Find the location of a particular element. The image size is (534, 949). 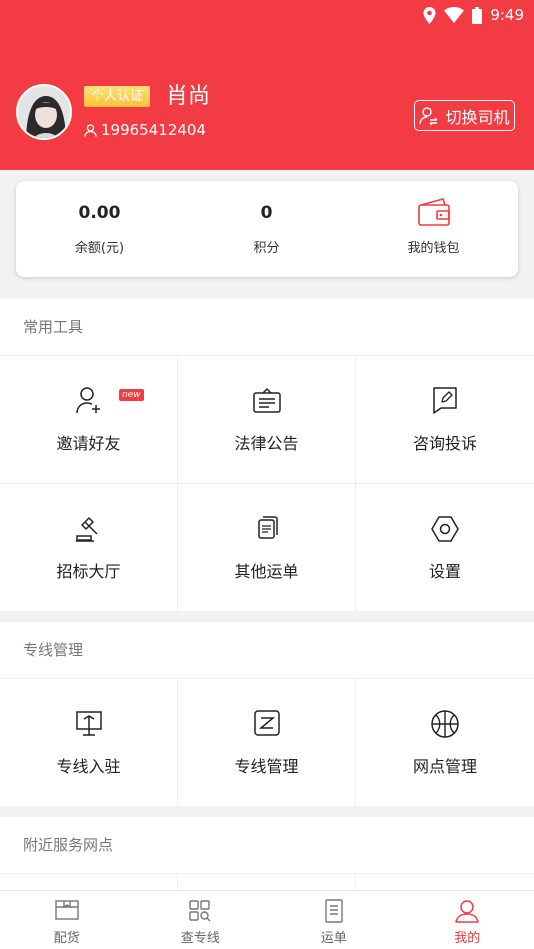

points-label: 积分 is located at coordinates (266, 248).